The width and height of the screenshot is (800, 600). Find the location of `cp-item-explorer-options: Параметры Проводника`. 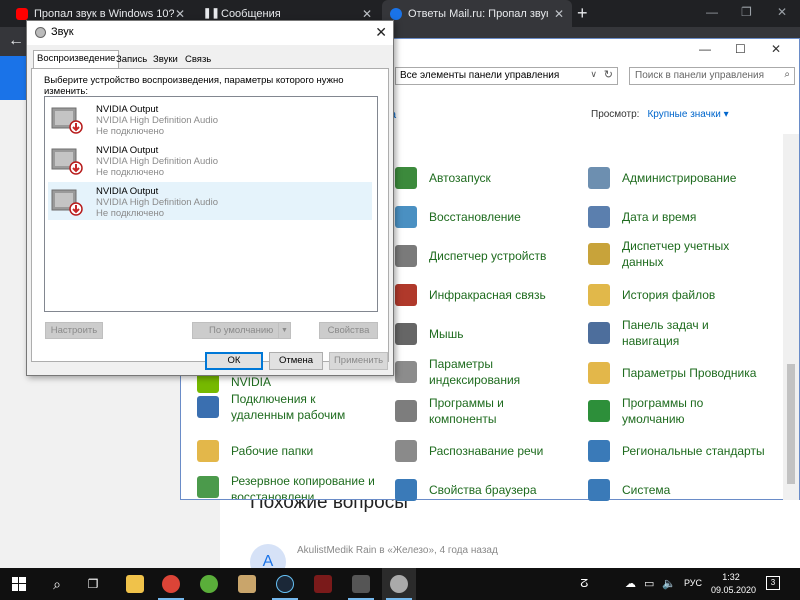

cp-item-explorer-options: Параметры Проводника is located at coordinates (672, 373).